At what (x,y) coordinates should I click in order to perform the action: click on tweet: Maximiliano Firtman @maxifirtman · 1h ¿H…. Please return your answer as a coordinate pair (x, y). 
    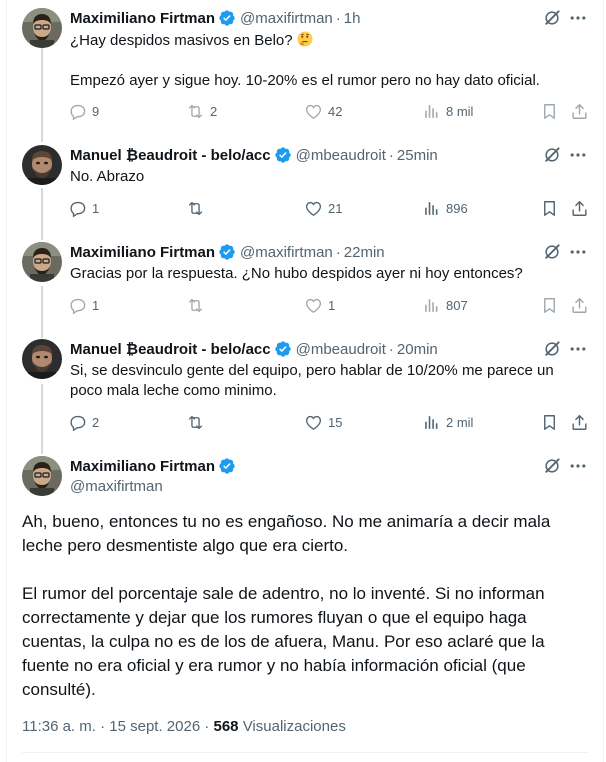
    Looking at the image, I should click on (309, 68).